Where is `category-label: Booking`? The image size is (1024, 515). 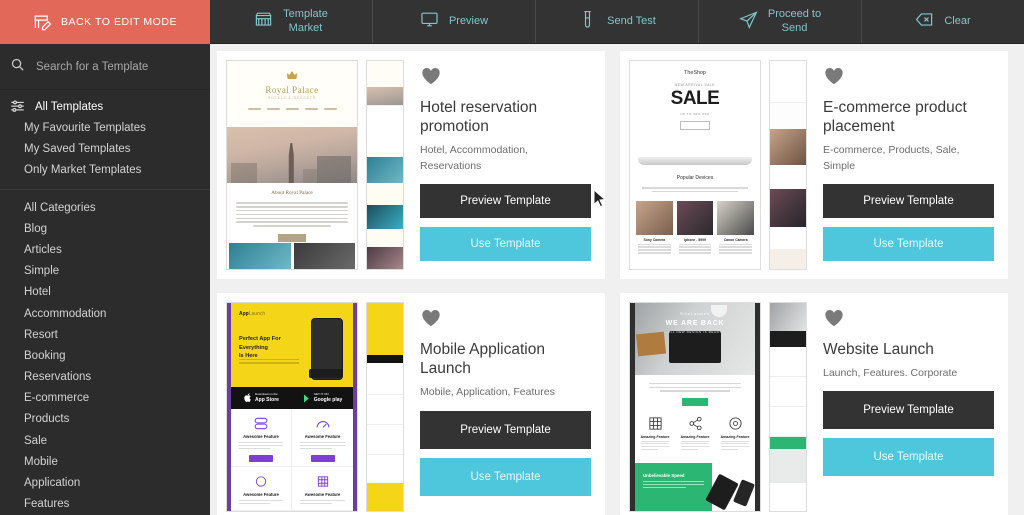 category-label: Booking is located at coordinates (45, 355).